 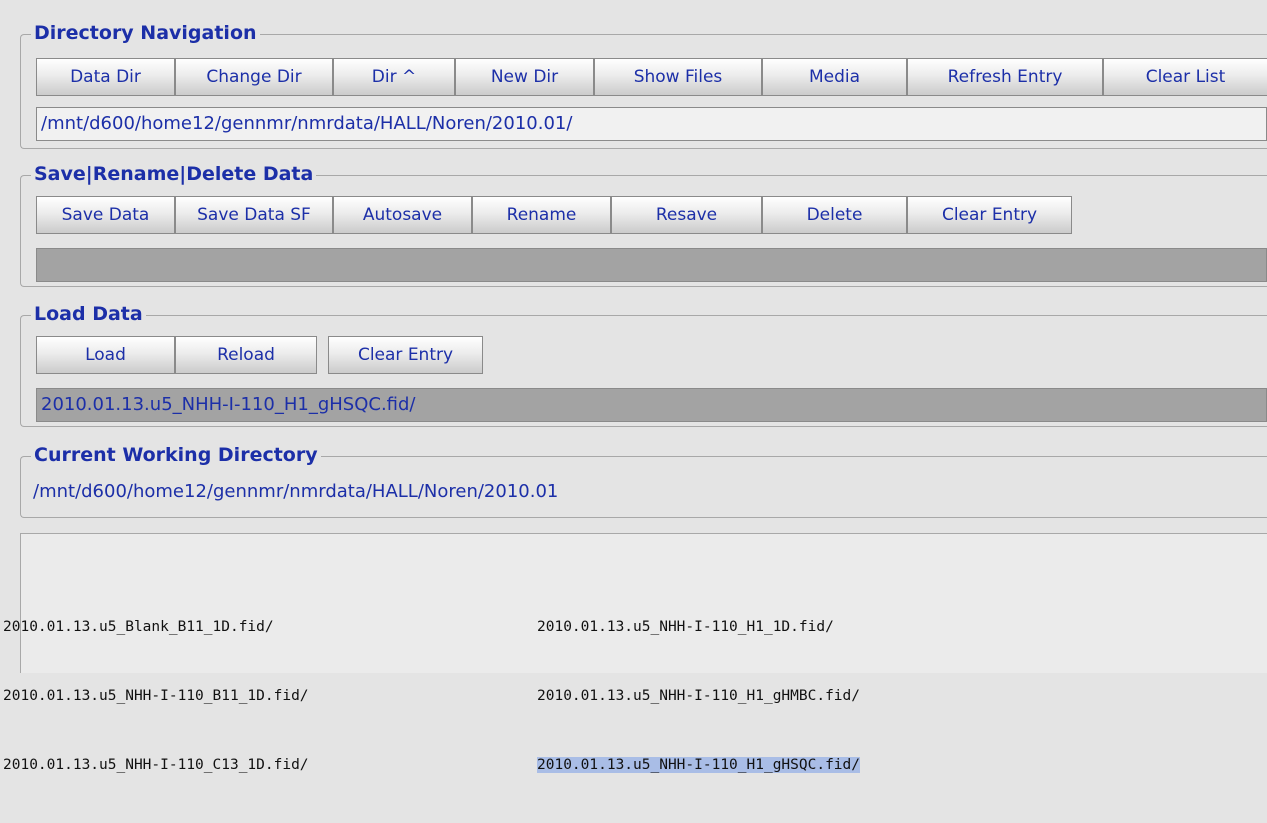 What do you see at coordinates (699, 765) in the screenshot?
I see `file-list-item-selected: 2010.01.13.u5_NHH-I-110_H1_gHSQC.fid/` at bounding box center [699, 765].